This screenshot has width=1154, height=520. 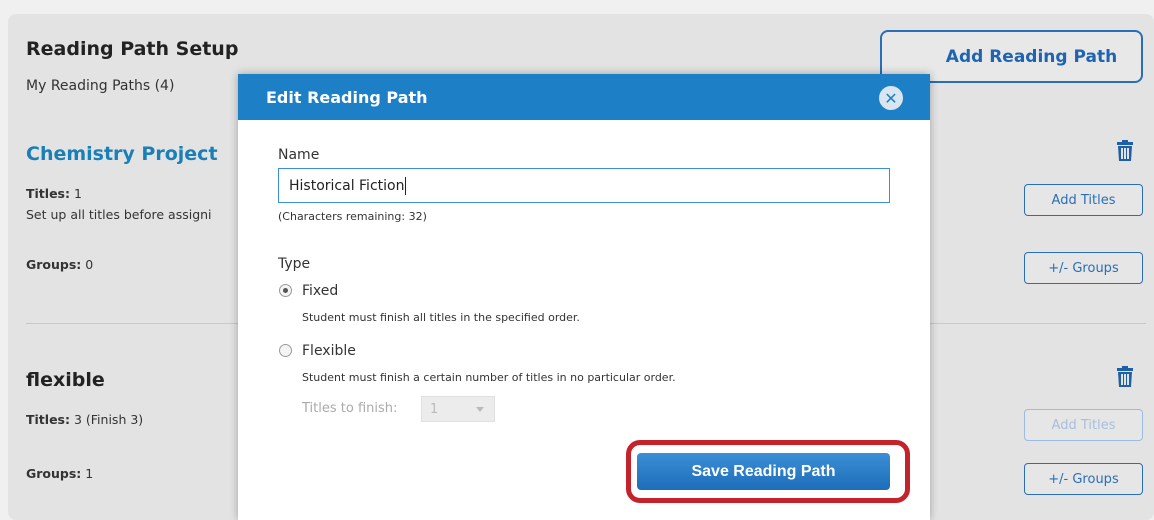 What do you see at coordinates (60, 473) in the screenshot?
I see `card-groups-count: Groups: 1` at bounding box center [60, 473].